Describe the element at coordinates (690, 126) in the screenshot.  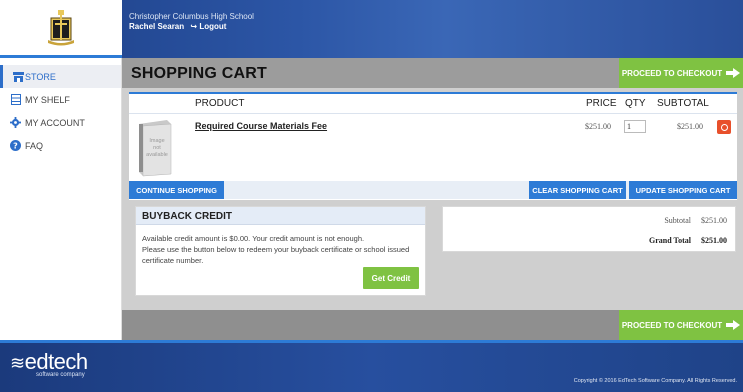
I see `product-subtotal: $251.00` at that location.